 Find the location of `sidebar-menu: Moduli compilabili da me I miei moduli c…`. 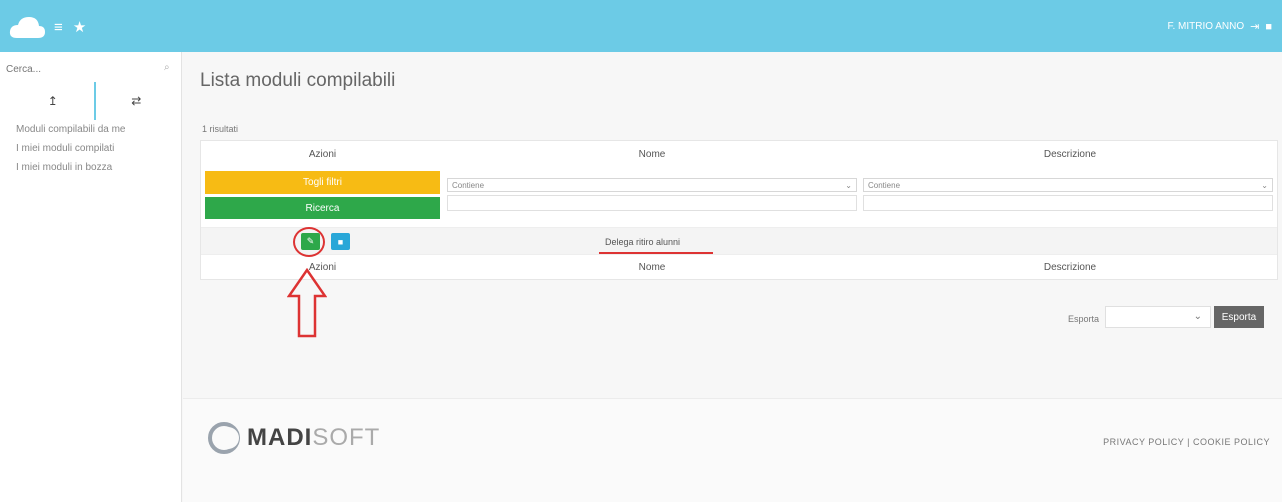

sidebar-menu: Moduli compilabili da me I miei moduli c… is located at coordinates (71, 148).